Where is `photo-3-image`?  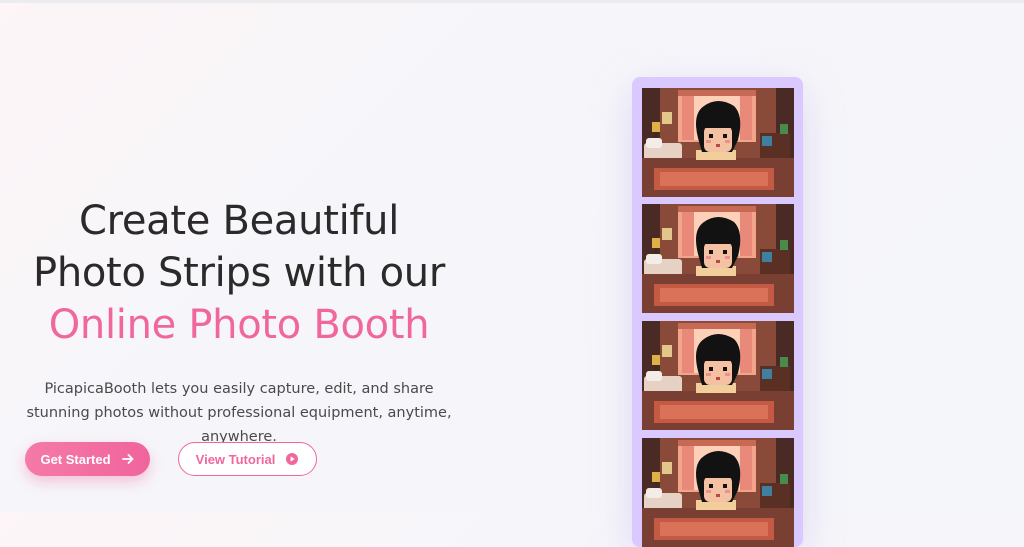 photo-3-image is located at coordinates (718, 375).